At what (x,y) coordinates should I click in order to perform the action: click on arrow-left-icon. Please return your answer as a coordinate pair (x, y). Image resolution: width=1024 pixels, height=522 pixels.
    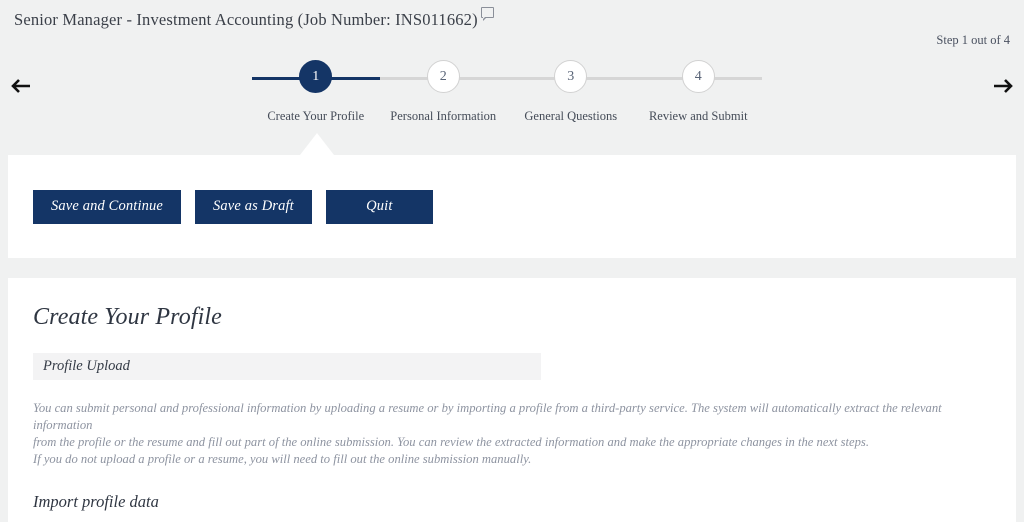
    Looking at the image, I should click on (21, 86).